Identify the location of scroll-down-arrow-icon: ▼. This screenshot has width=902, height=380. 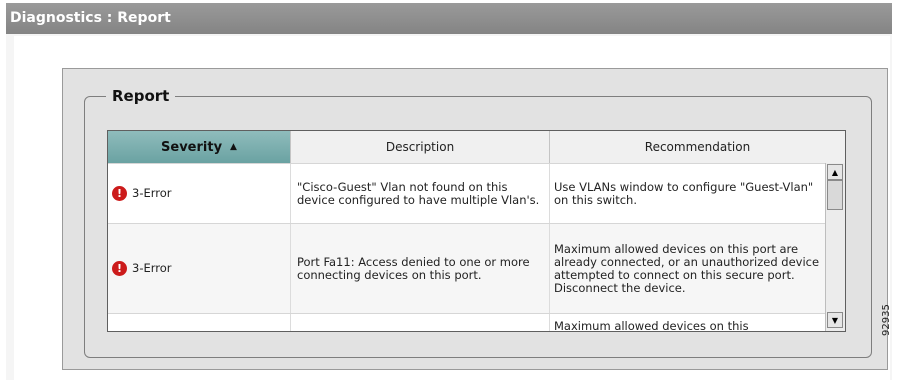
(835, 320).